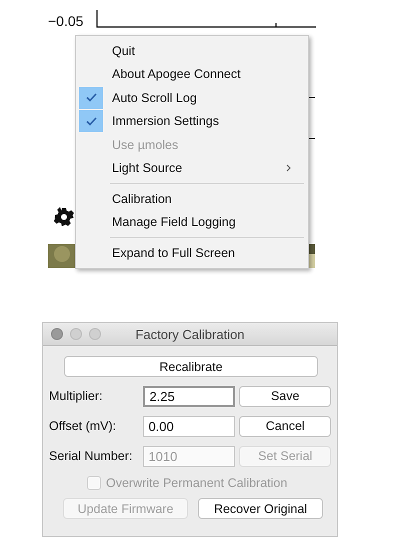 Image resolution: width=401 pixels, height=560 pixels. What do you see at coordinates (76, 334) in the screenshot?
I see `minimize-button` at bounding box center [76, 334].